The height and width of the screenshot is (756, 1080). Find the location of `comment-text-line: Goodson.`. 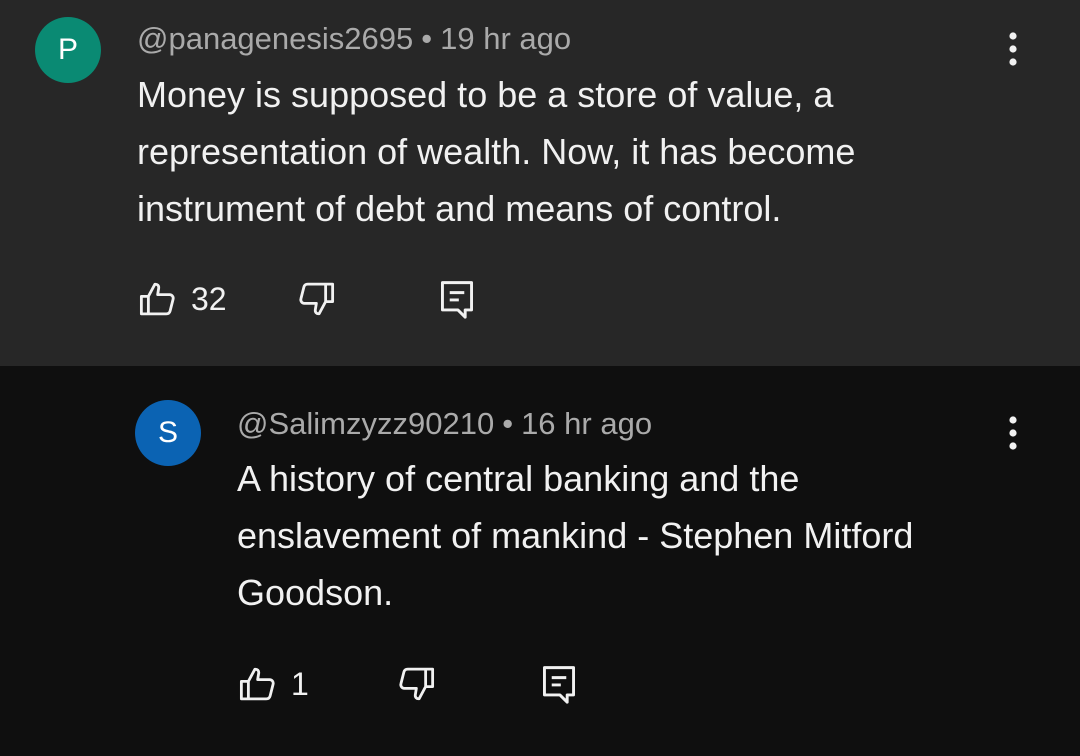

comment-text-line: Goodson. is located at coordinates (315, 592).